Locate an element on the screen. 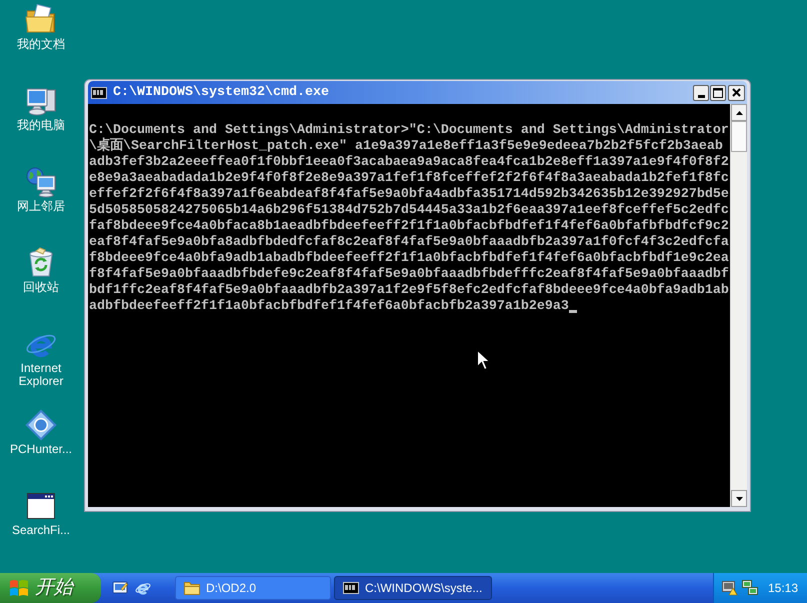 Image resolution: width=807 pixels, height=603 pixels. scroll-down-button is located at coordinates (739, 498).